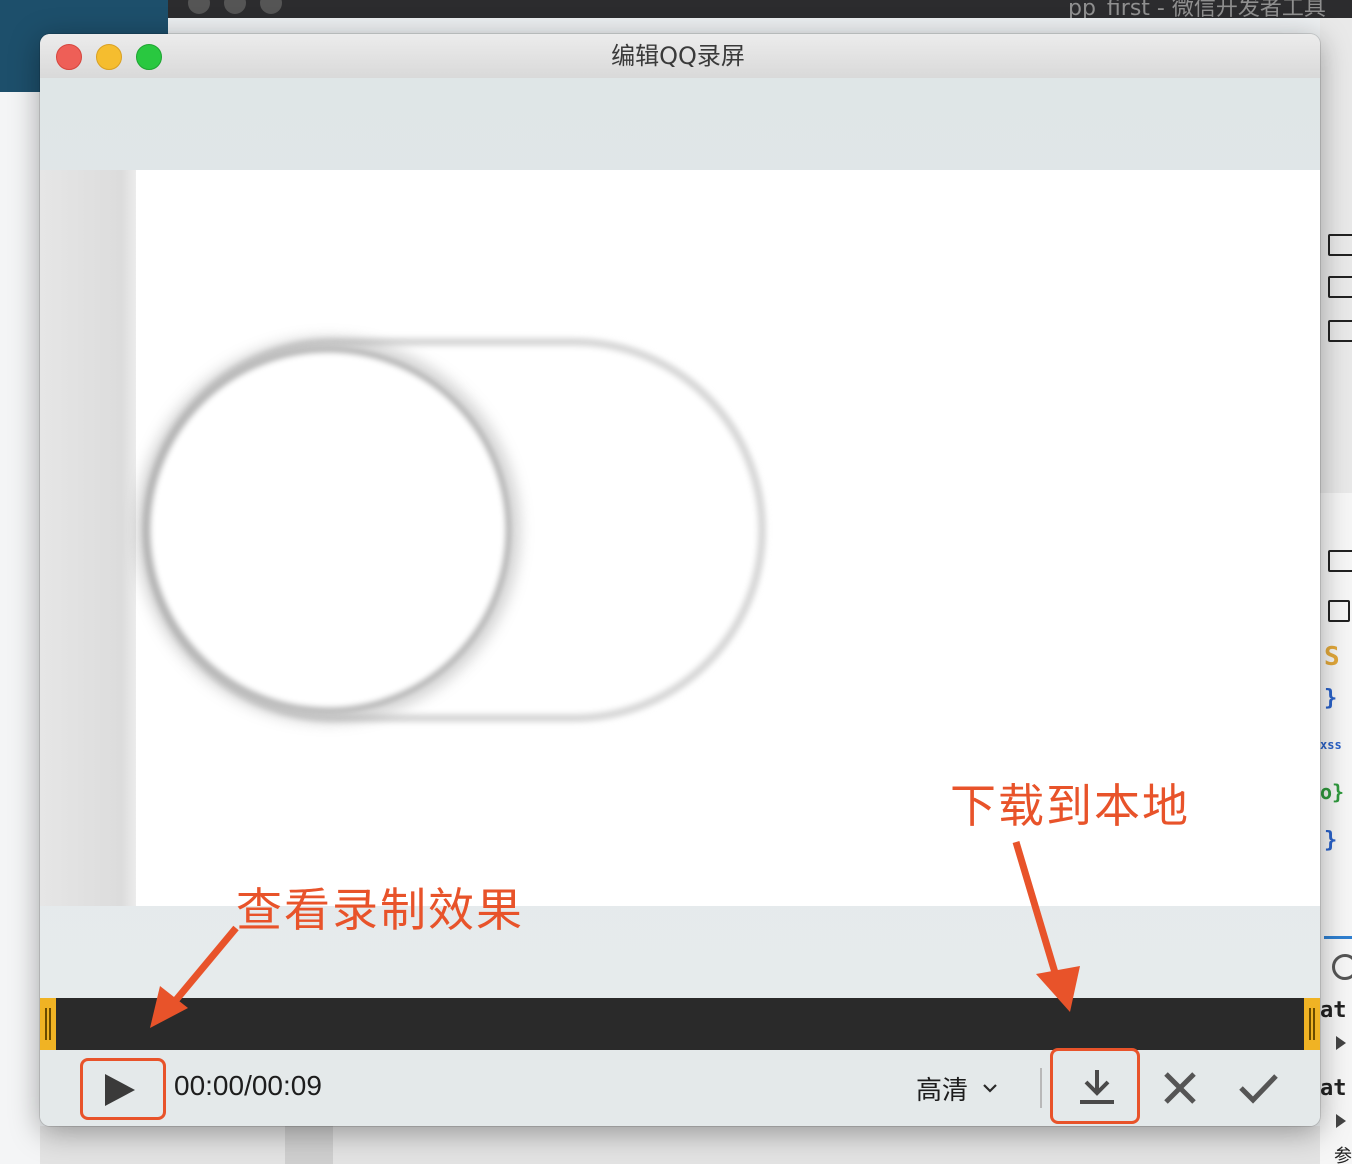 Image resolution: width=1352 pixels, height=1164 pixels. What do you see at coordinates (760, 9) in the screenshot?
I see `background-window-titlebar: pp_first - 微信开发者工具` at bounding box center [760, 9].